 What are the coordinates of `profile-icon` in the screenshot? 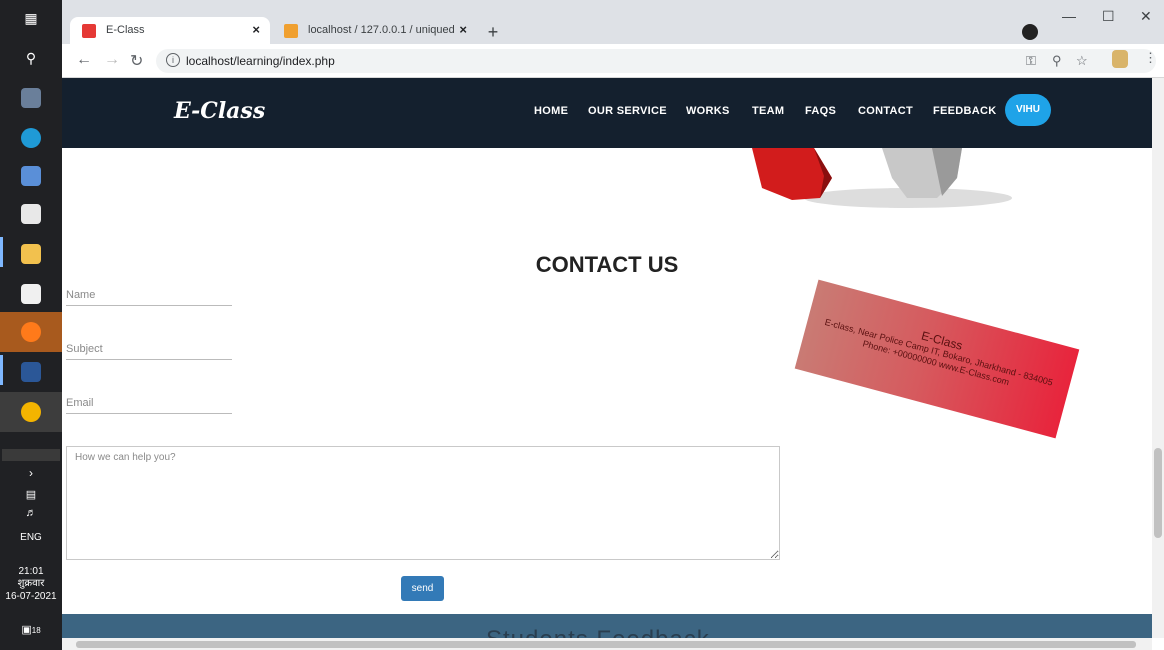 It's located at (1030, 32).